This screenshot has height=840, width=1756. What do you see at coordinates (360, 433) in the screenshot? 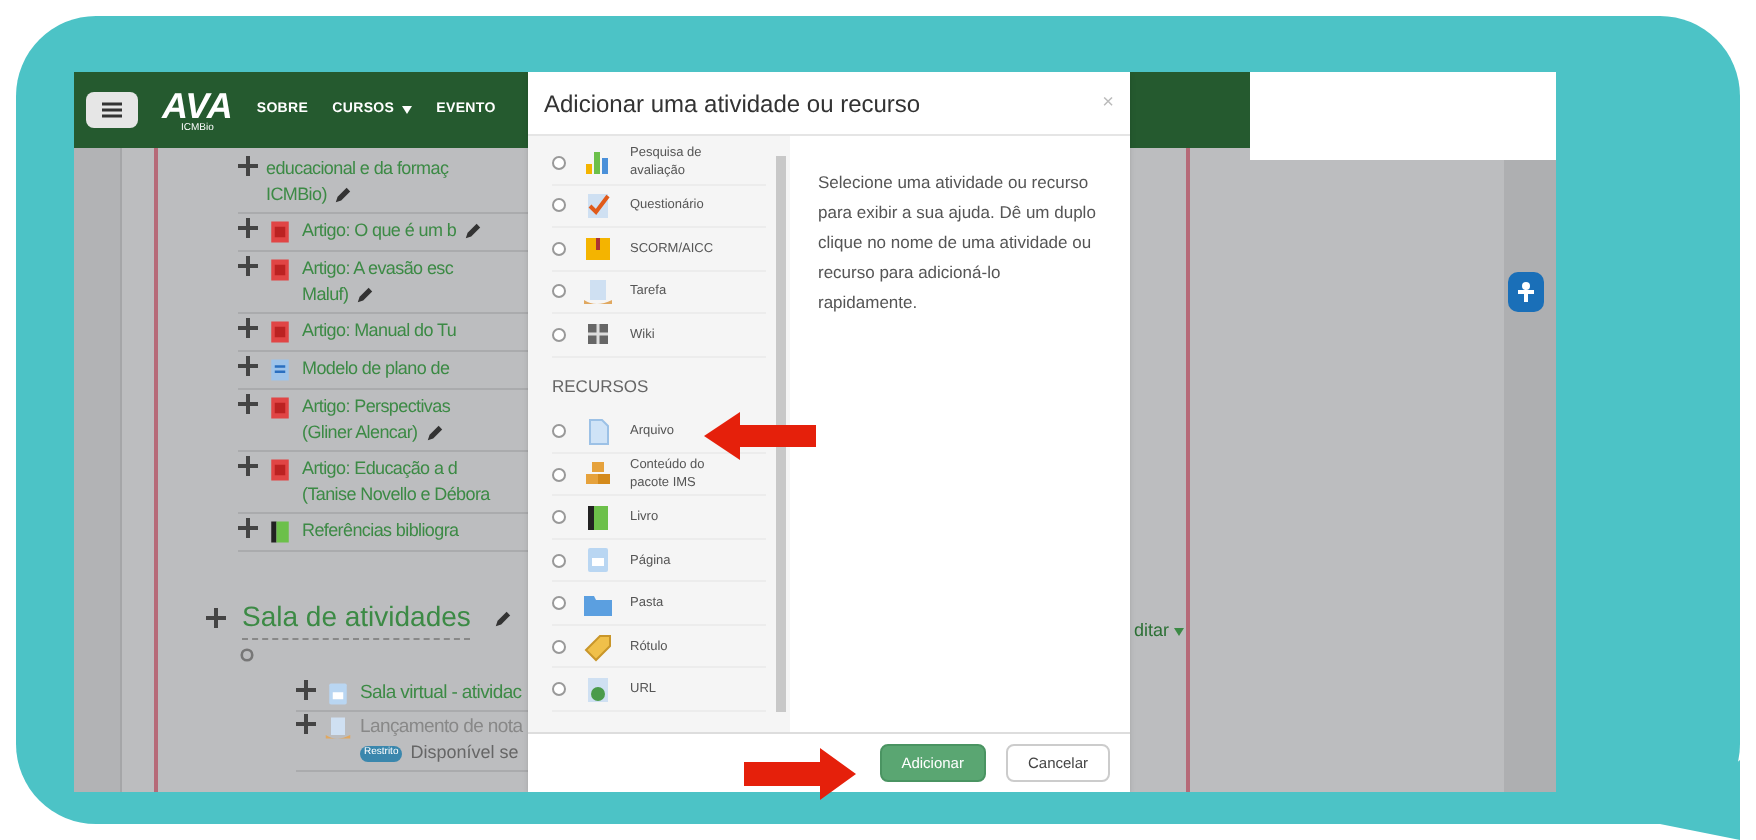
I see `course-item-link: (Gliner Alencar)` at bounding box center [360, 433].